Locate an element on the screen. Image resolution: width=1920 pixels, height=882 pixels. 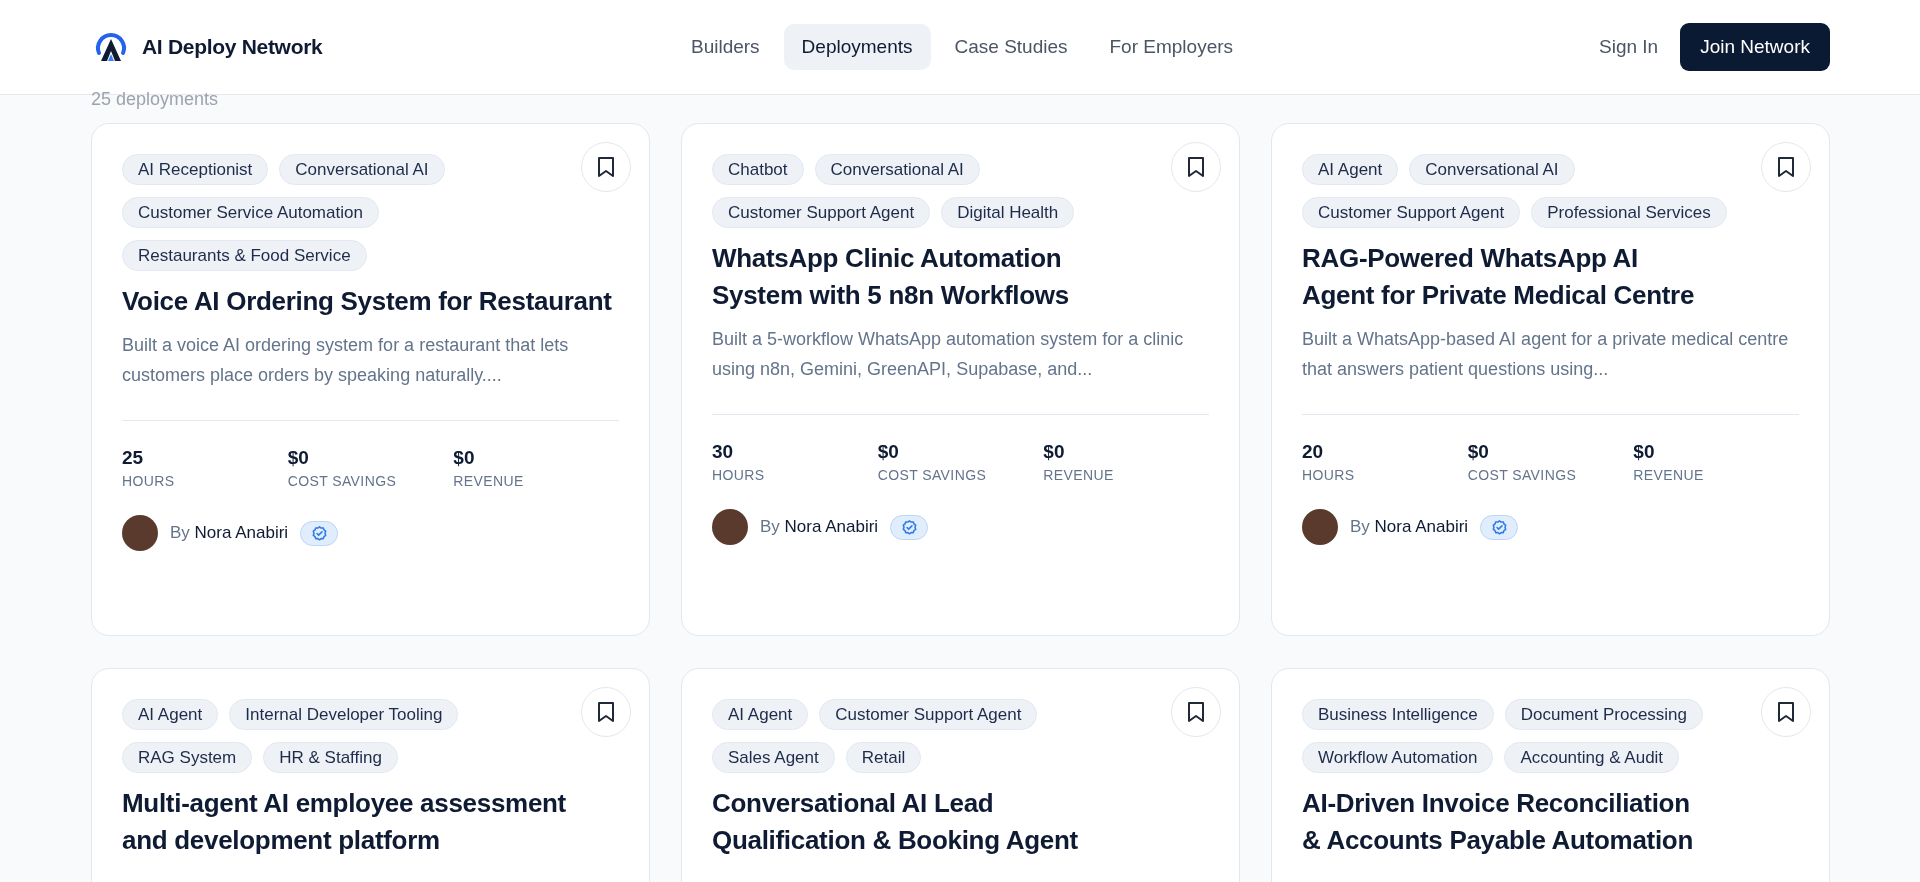
stat-value: 20 is located at coordinates (1313, 452).